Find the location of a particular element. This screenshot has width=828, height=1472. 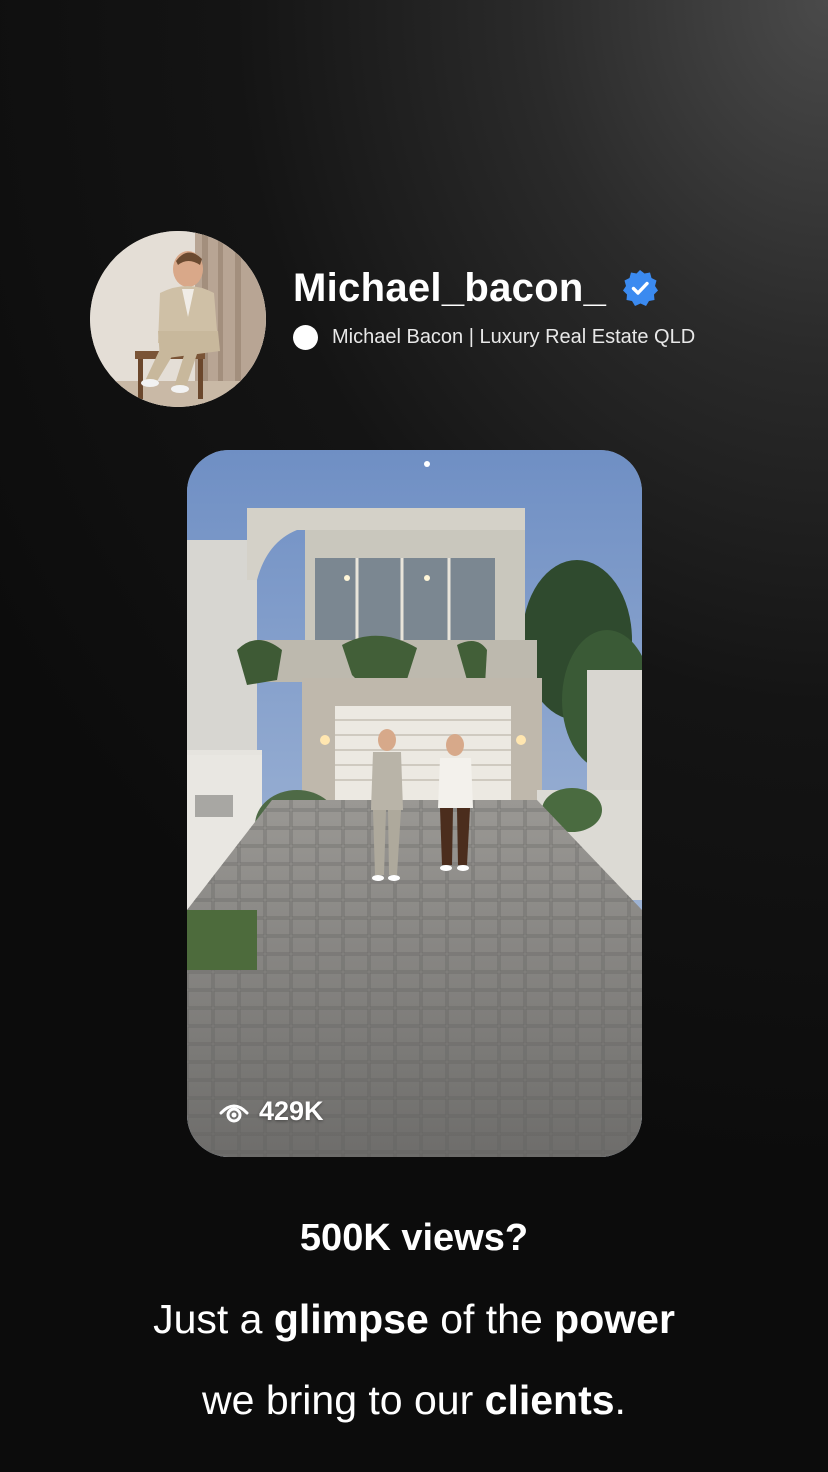

caption-bold-text: power is located at coordinates (614, 1319).